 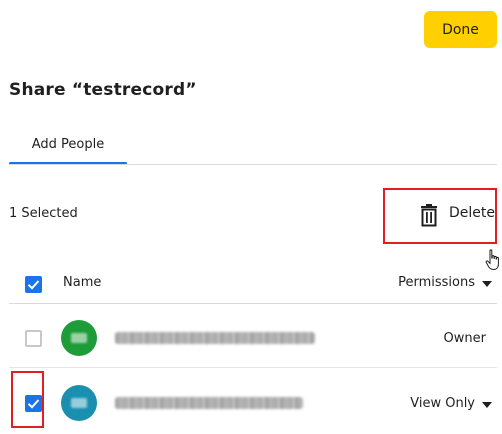 What do you see at coordinates (253, 164) in the screenshot?
I see `tab-divider` at bounding box center [253, 164].